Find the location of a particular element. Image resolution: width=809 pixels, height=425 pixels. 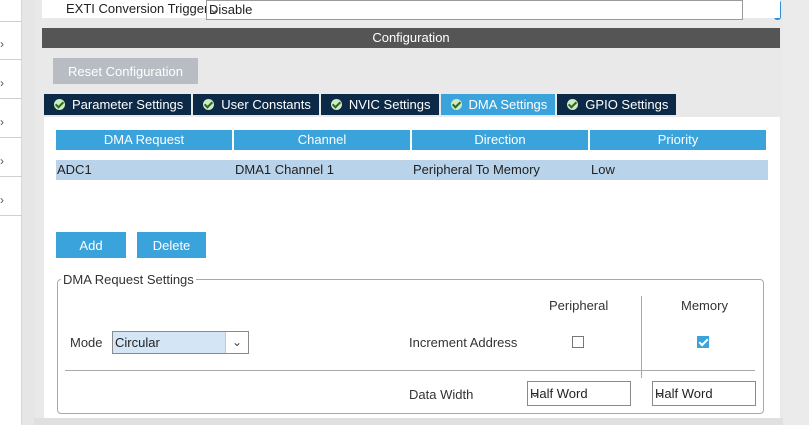

memory-data-width-select: Half Word ⌄ is located at coordinates (704, 393).